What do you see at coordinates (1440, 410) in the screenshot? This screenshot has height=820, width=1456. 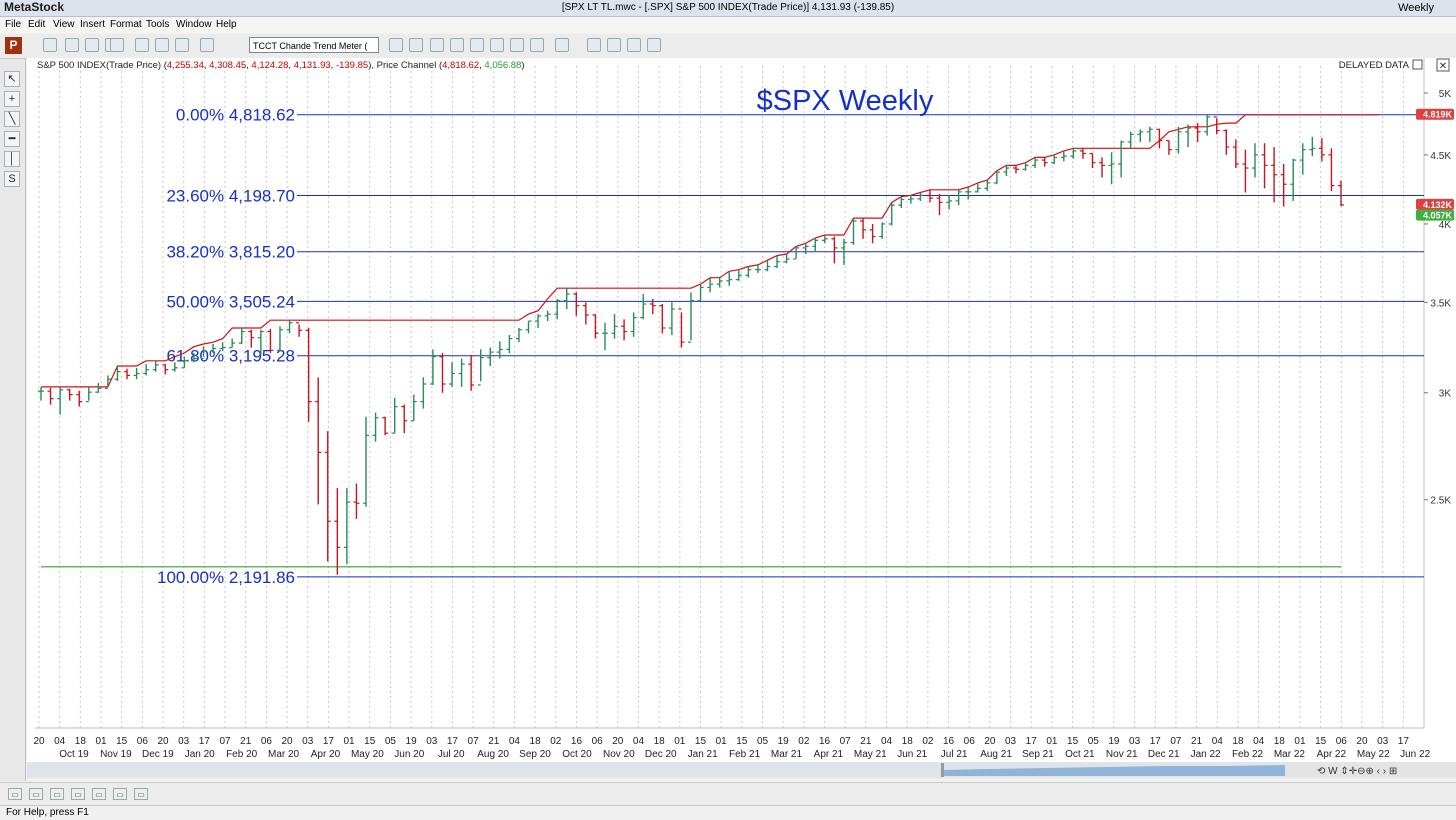 I see `price-axis-bg` at bounding box center [1440, 410].